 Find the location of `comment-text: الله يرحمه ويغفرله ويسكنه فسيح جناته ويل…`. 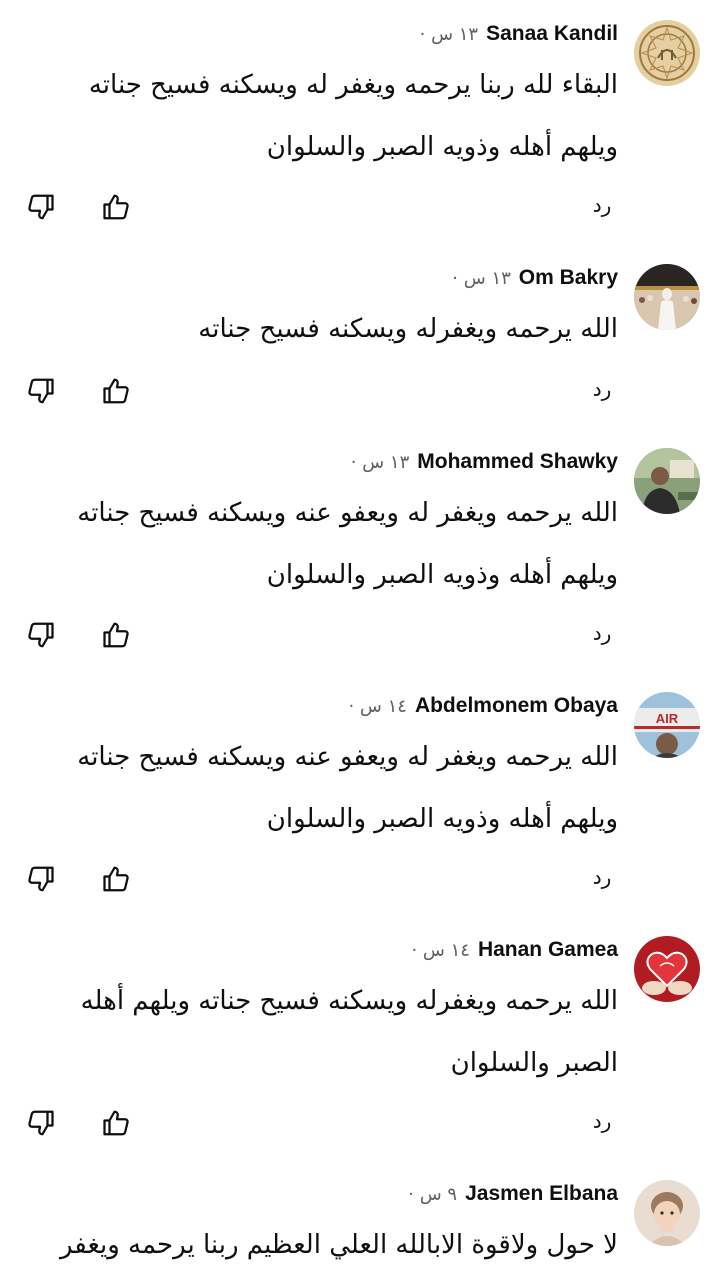

comment-text: الله يرحمه ويغفرله ويسكنه فسيح جناته ويل… is located at coordinates (349, 1032).